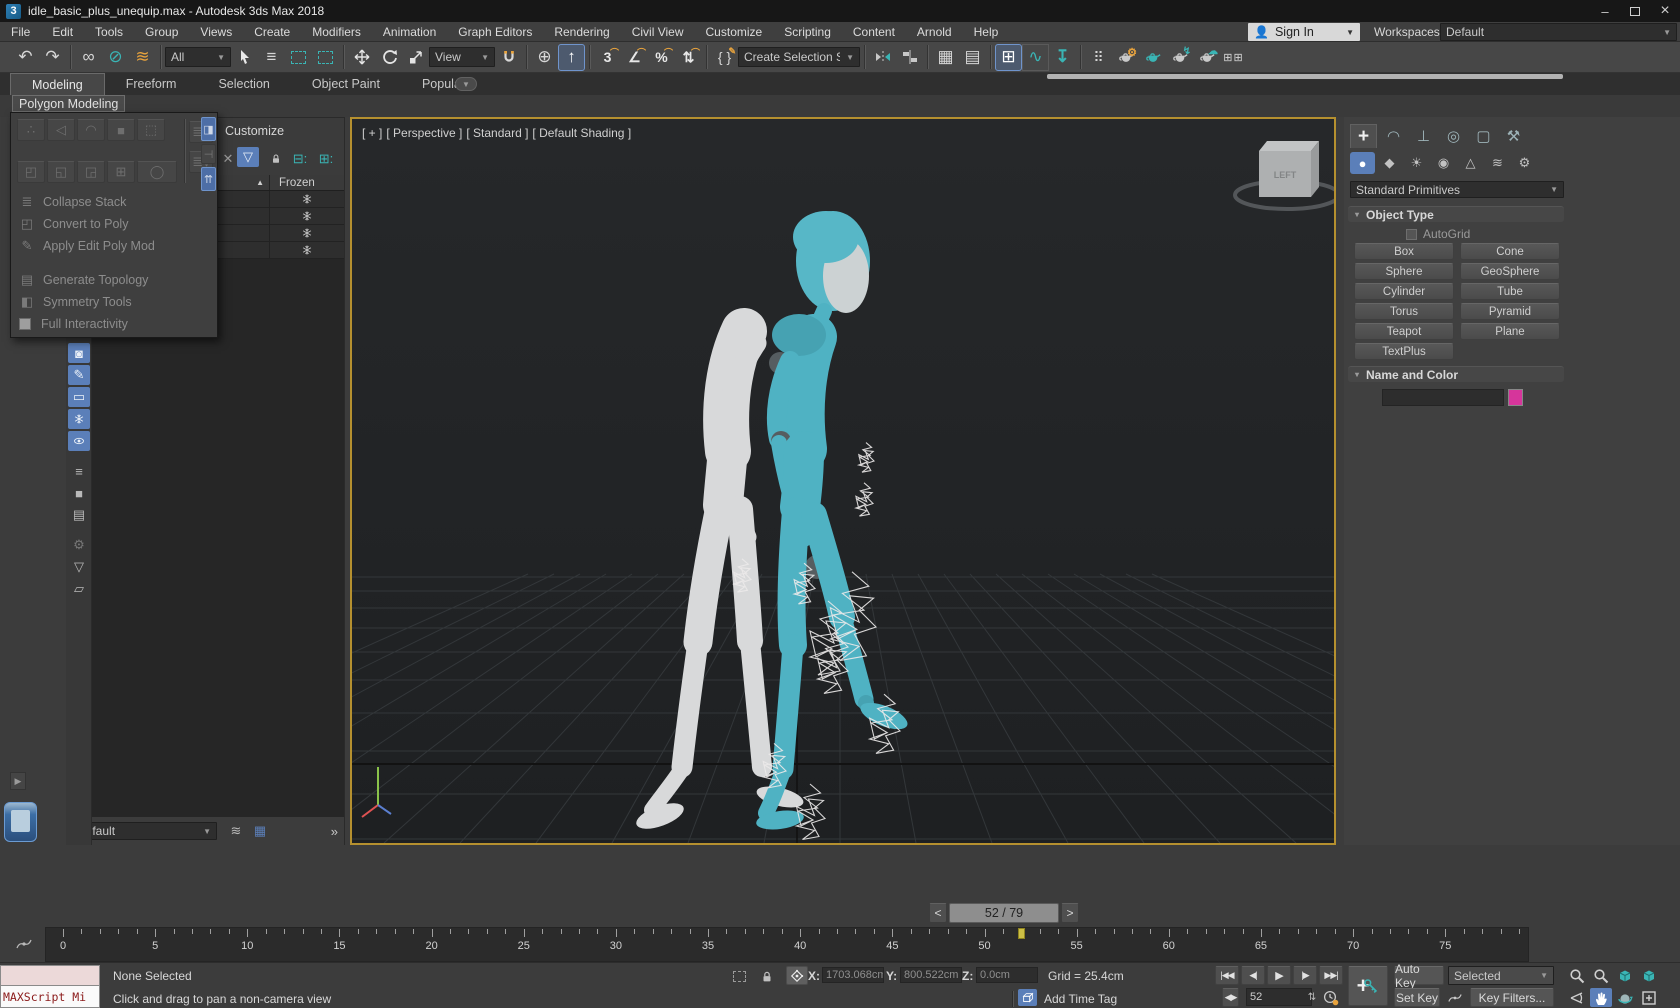 Image resolution: width=1680 pixels, height=1008 pixels. What do you see at coordinates (972, 57) in the screenshot?
I see `toggle-layer-explorer-button: ▤` at bounding box center [972, 57].